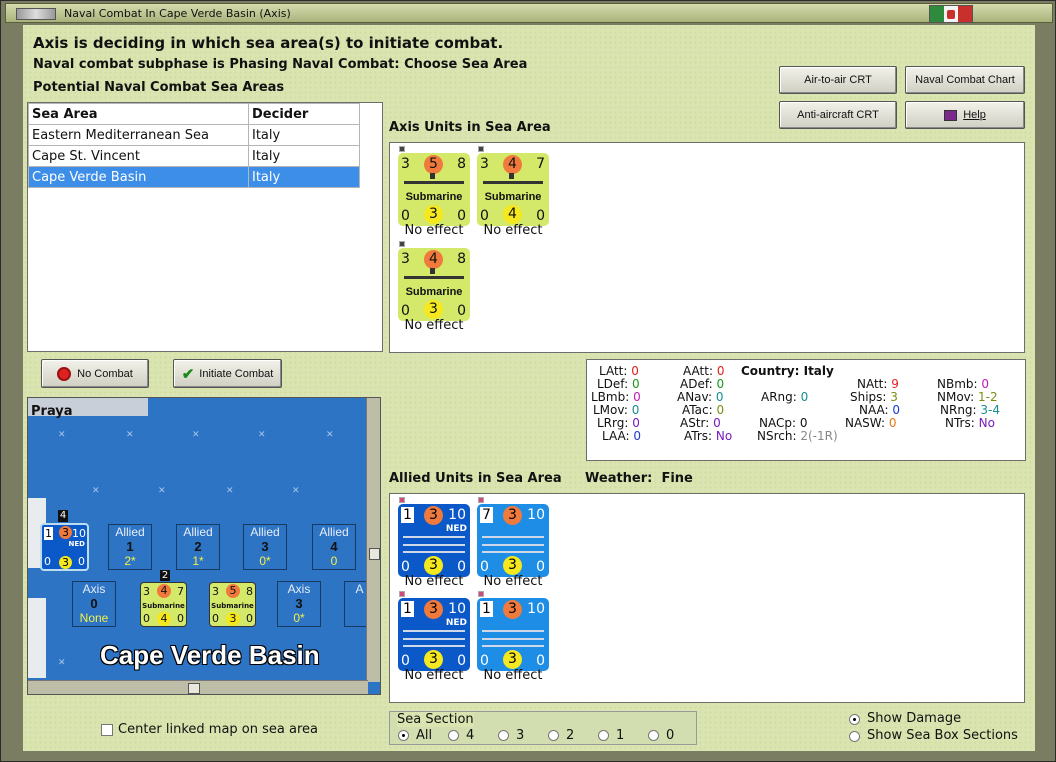 The height and width of the screenshot is (762, 1056). Describe the element at coordinates (105, 373) in the screenshot. I see `no-combat-label: No Combat` at that location.